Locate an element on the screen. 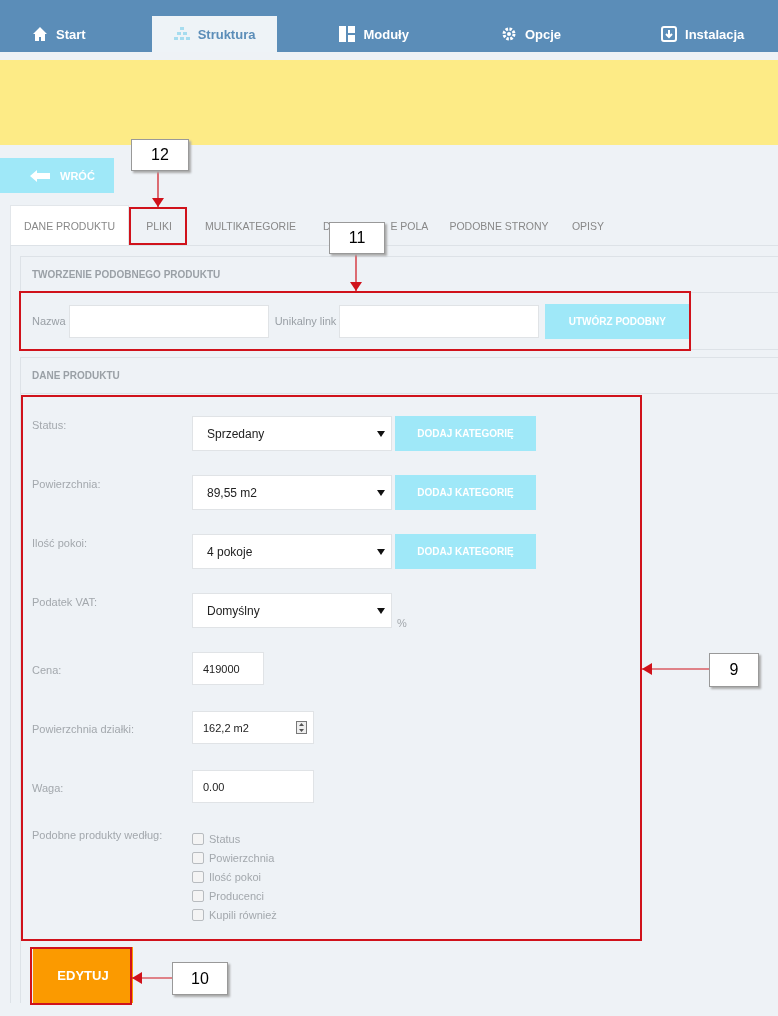 This screenshot has width=778, height=1016. select-field: 4 pokoje is located at coordinates (292, 551).